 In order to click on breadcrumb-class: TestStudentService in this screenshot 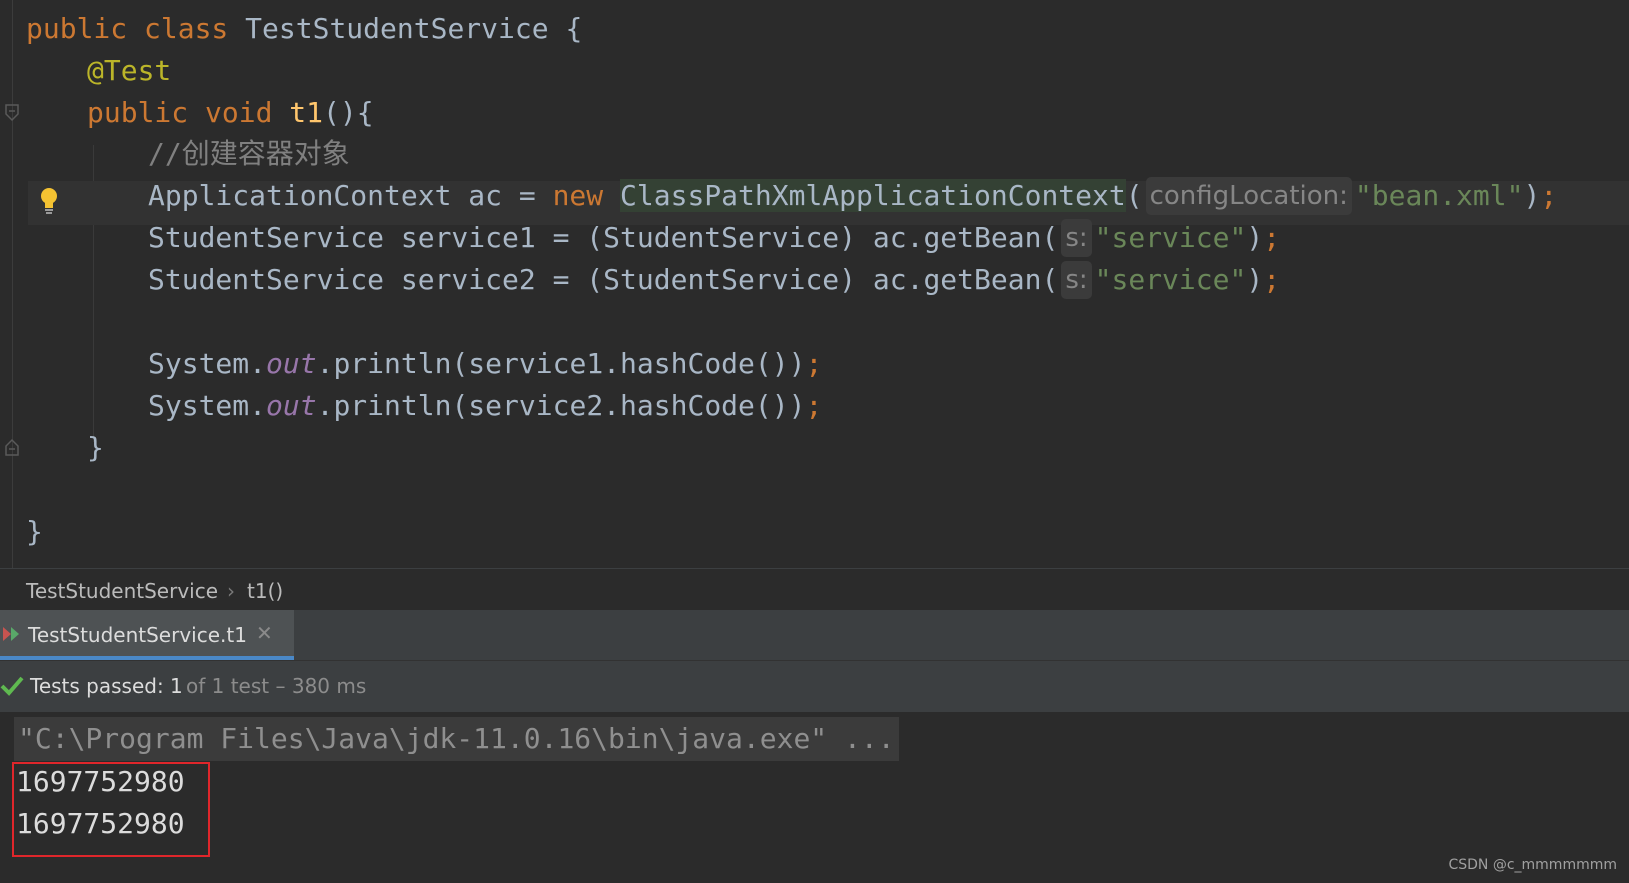, I will do `click(122, 591)`.